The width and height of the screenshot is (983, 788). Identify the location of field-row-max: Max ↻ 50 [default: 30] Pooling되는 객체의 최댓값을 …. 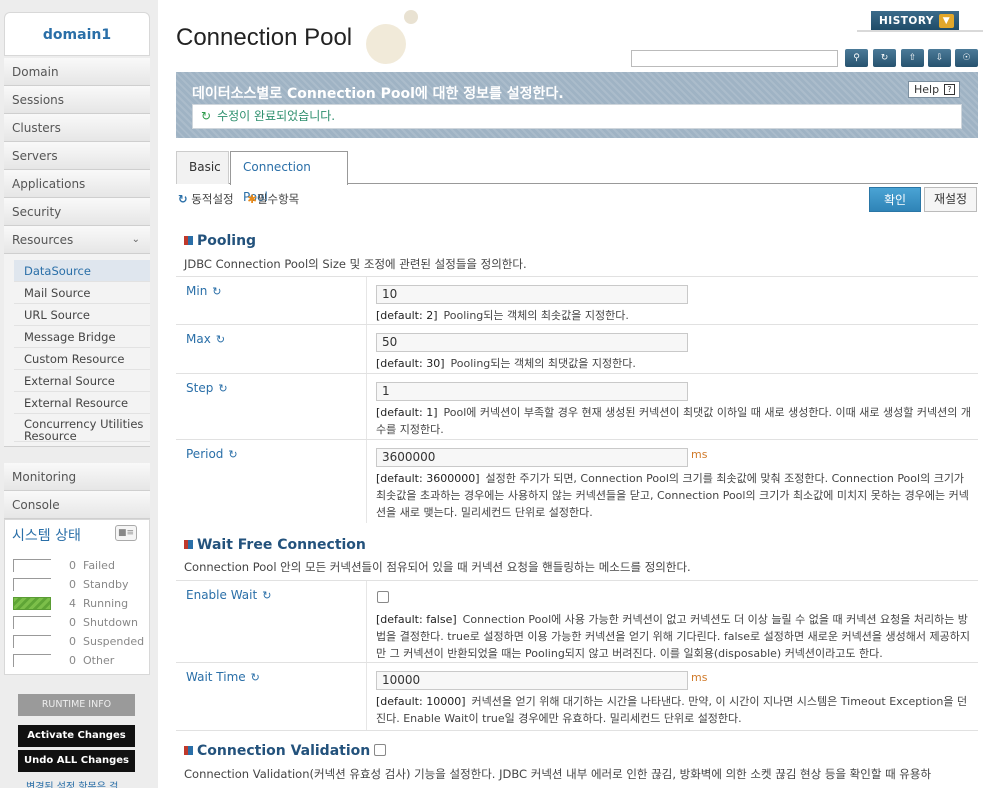
(577, 348).